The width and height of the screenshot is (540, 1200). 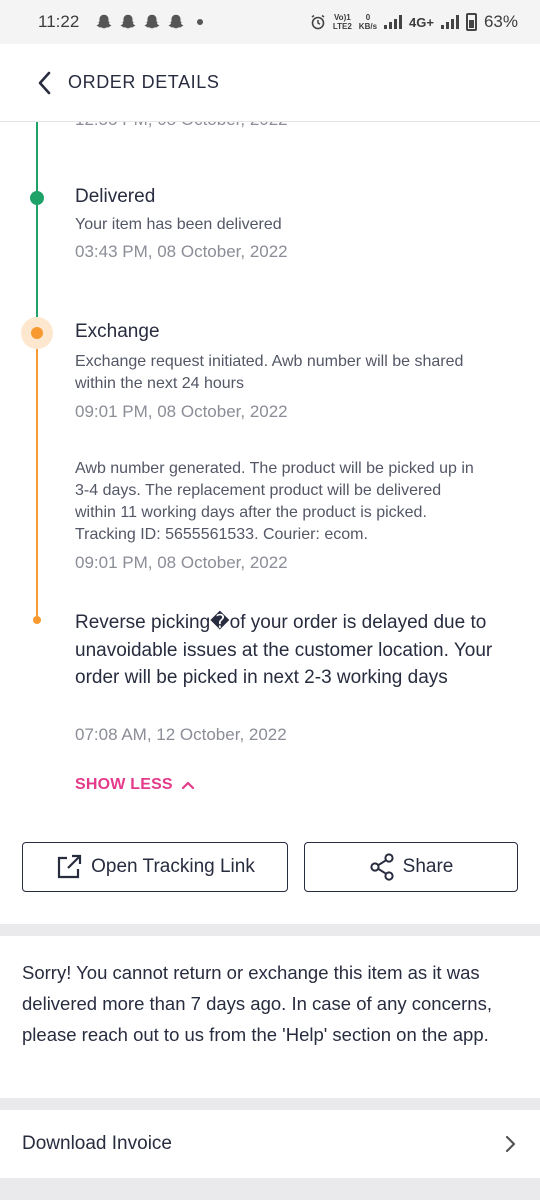 What do you see at coordinates (270, 22) in the screenshot?
I see `status-bar: 11:22 Vo)1 LTE2 0 KB/s 4G+ 63%` at bounding box center [270, 22].